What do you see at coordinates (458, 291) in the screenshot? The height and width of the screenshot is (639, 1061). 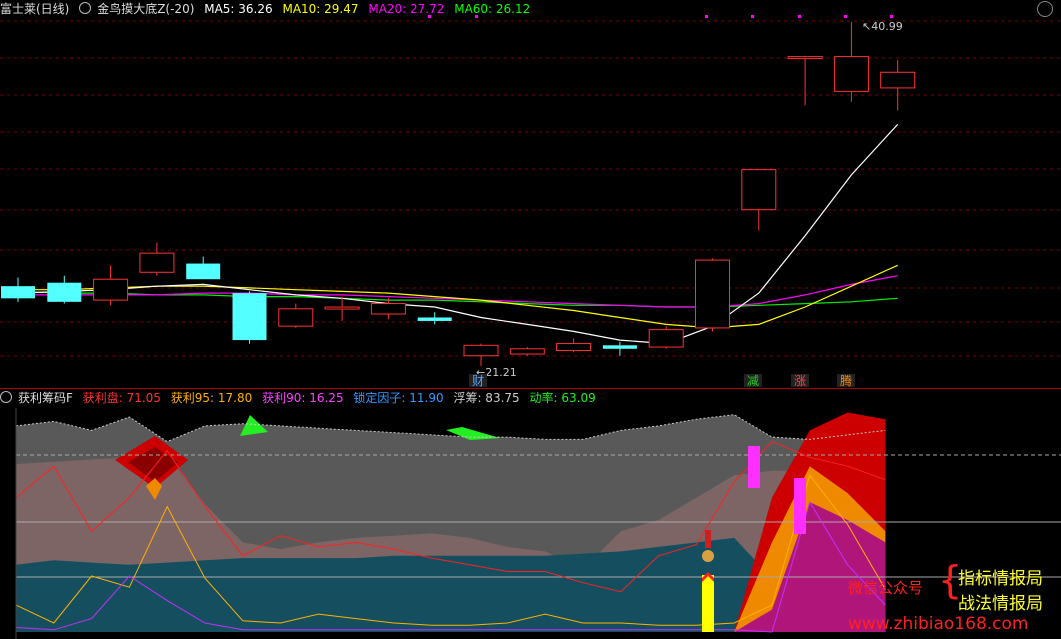 I see `ma20-line` at bounding box center [458, 291].